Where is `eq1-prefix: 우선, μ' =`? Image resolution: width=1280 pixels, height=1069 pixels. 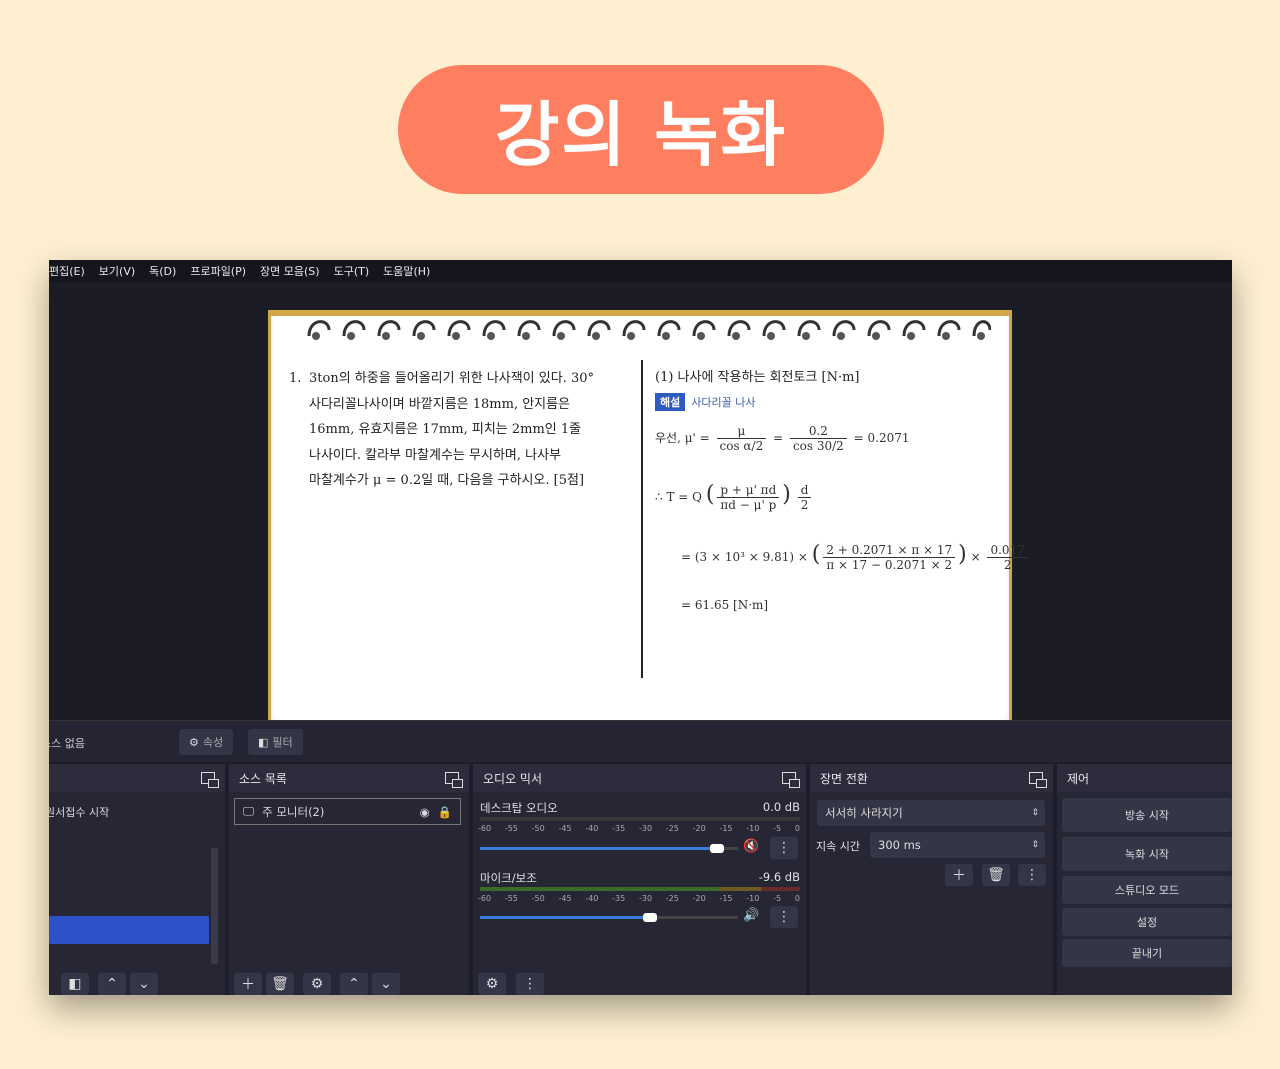 eq1-prefix: 우선, μ' = is located at coordinates (682, 438).